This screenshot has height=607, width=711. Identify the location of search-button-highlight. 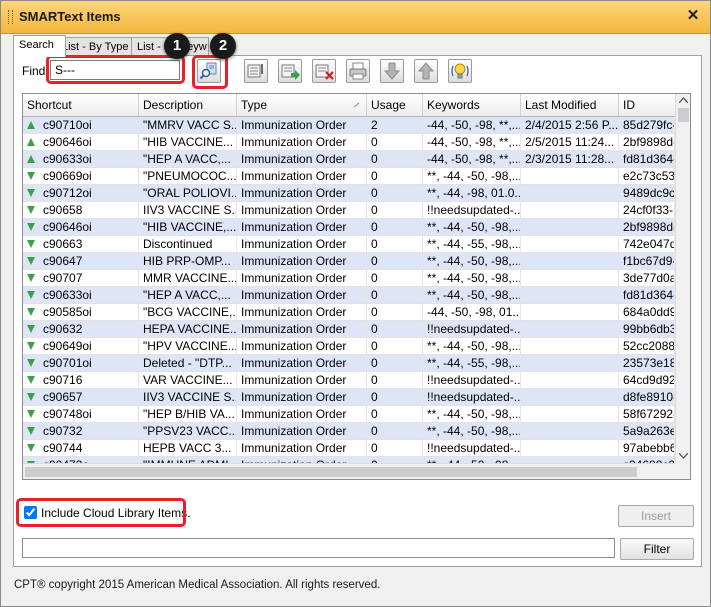
(210, 72).